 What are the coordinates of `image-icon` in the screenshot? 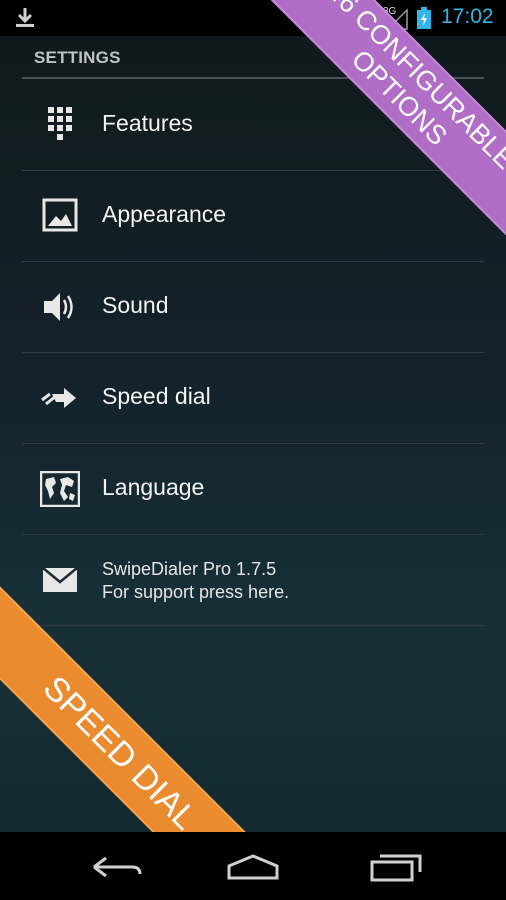 It's located at (60, 215).